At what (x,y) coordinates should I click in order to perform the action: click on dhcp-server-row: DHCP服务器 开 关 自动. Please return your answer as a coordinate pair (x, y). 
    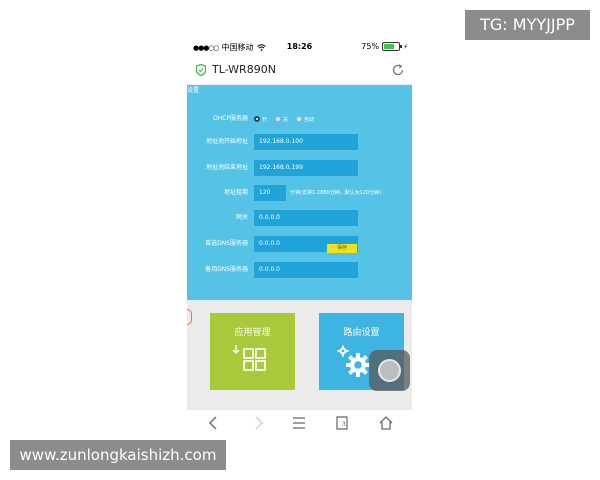
    Looking at the image, I should click on (299, 119).